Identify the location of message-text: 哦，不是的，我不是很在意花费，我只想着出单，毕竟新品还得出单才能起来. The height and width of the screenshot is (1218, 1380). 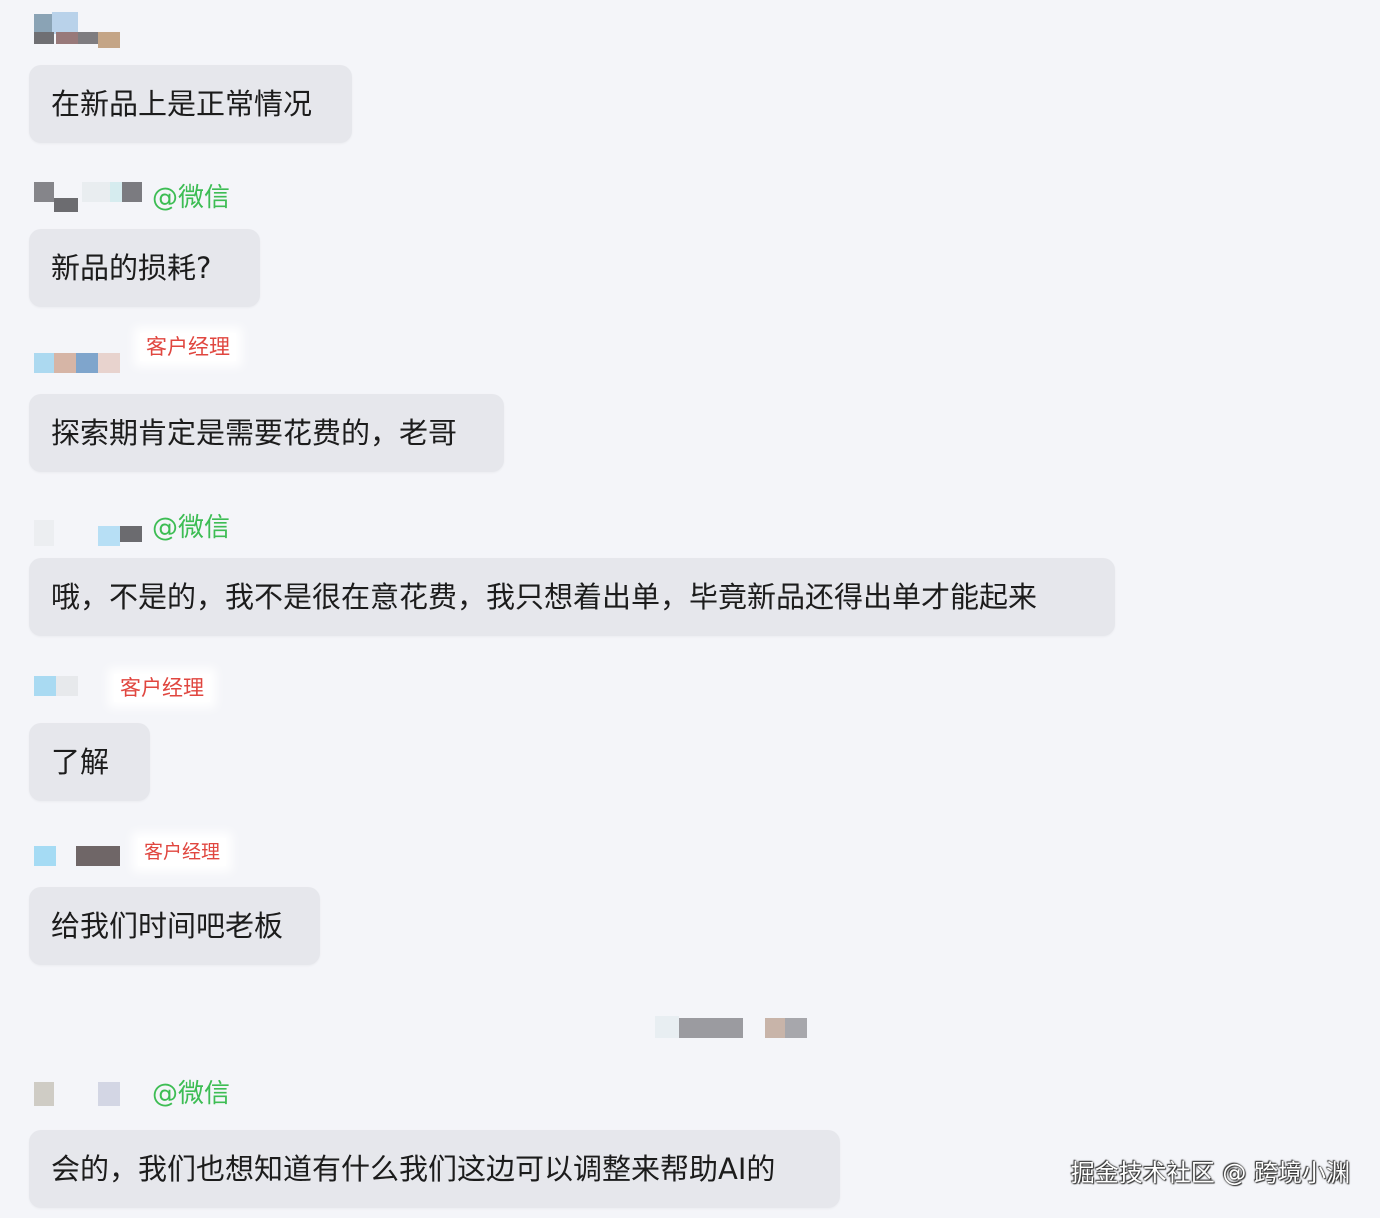
(544, 597).